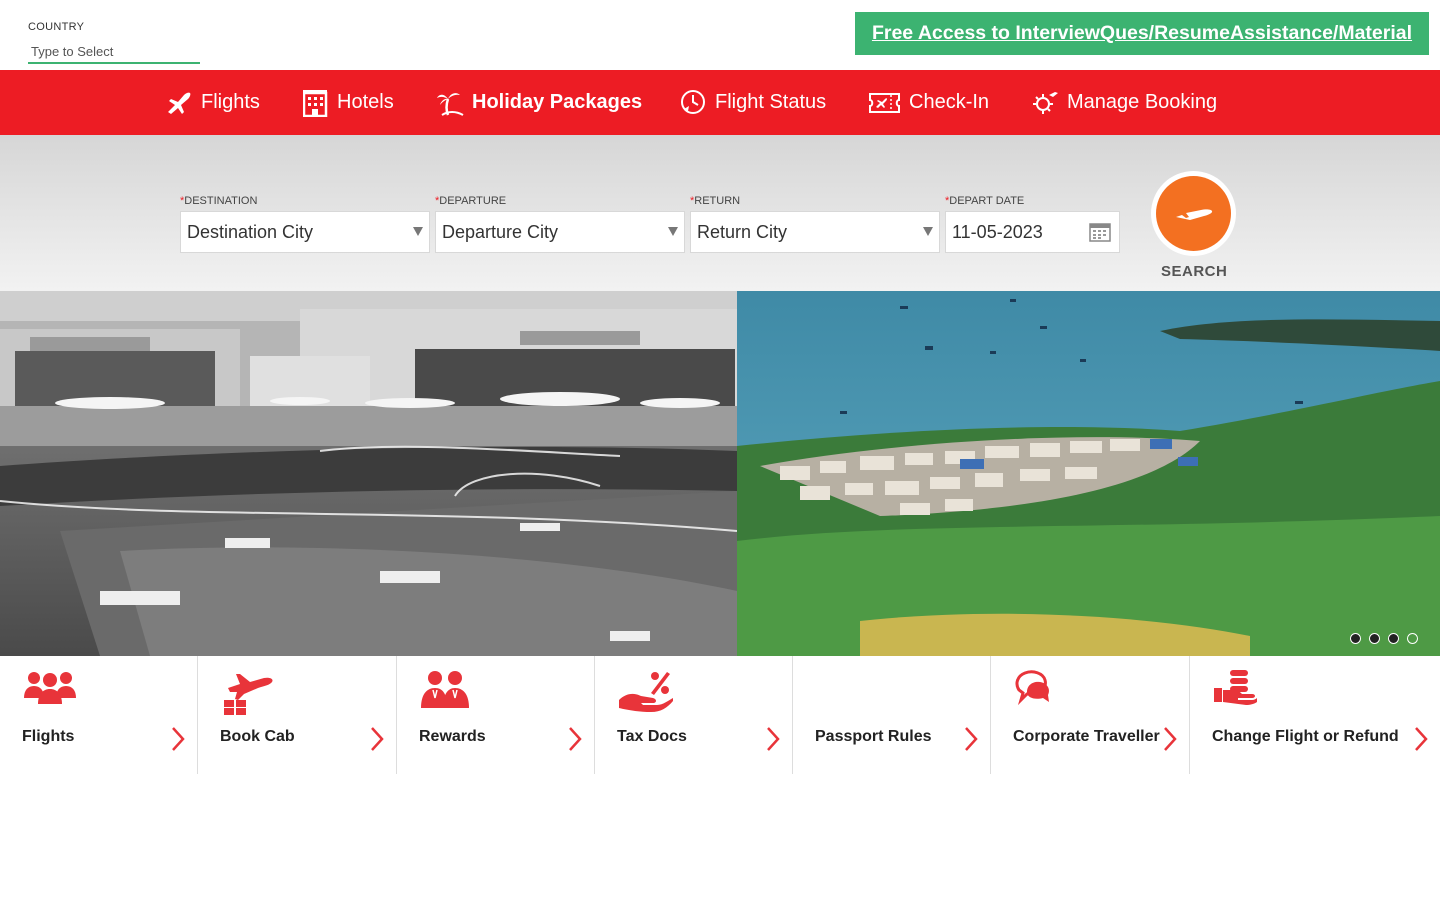 Image resolution: width=1440 pixels, height=900 pixels. I want to click on quick-link-book-cab: Book Cab, so click(297, 715).